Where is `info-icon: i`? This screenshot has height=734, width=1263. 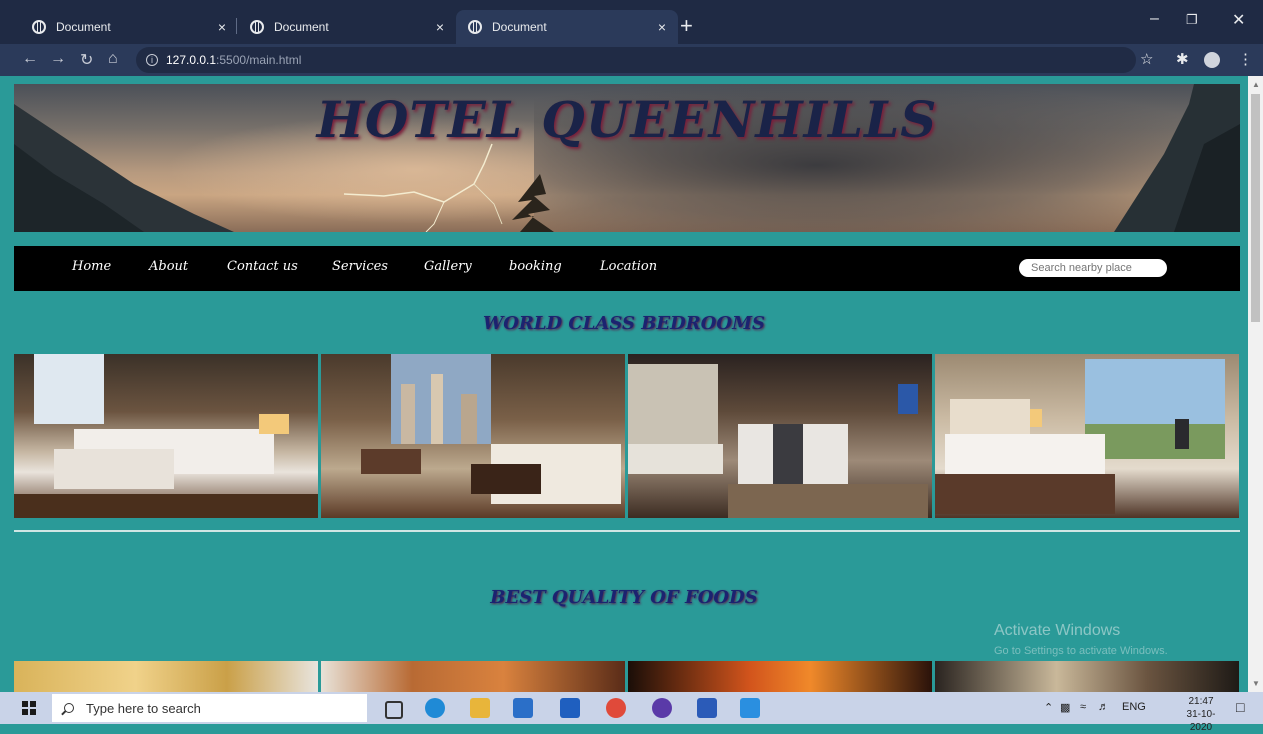
info-icon: i is located at coordinates (152, 60).